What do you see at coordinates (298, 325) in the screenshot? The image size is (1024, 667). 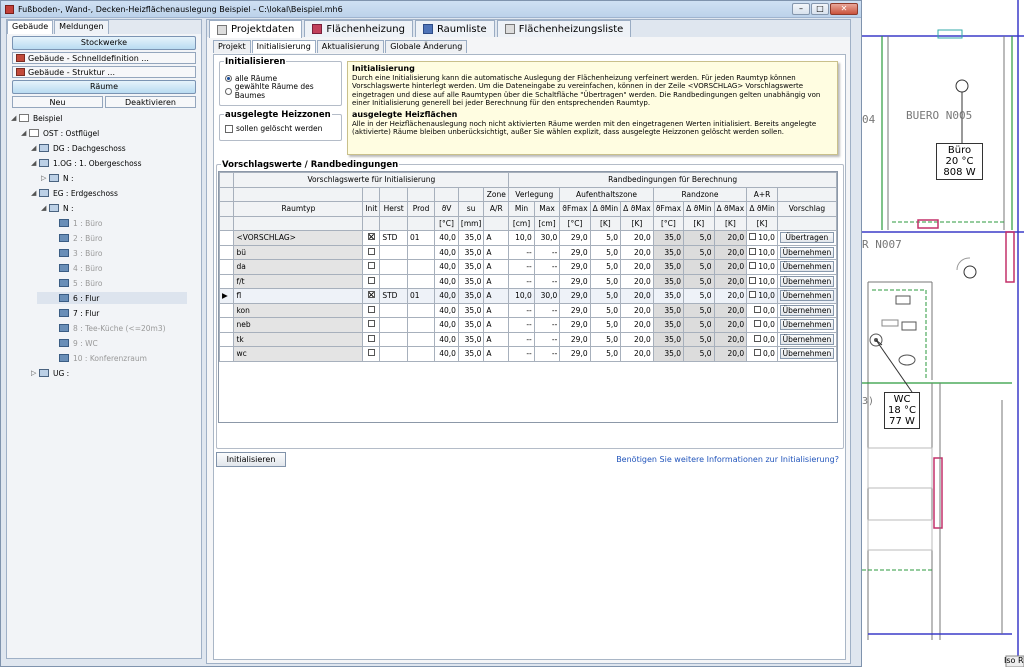 I see `cell-raumtyp: neb` at bounding box center [298, 325].